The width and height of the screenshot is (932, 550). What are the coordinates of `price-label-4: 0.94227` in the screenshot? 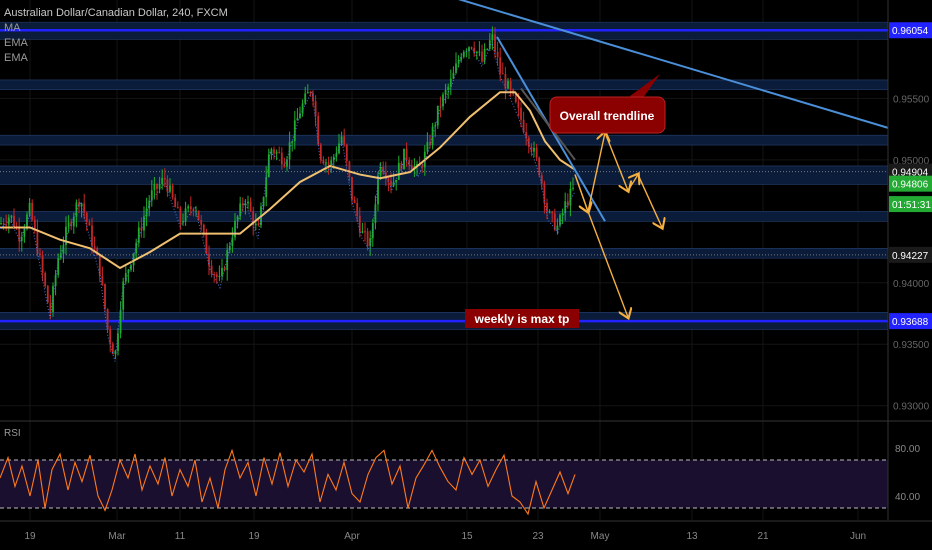 It's located at (910, 256).